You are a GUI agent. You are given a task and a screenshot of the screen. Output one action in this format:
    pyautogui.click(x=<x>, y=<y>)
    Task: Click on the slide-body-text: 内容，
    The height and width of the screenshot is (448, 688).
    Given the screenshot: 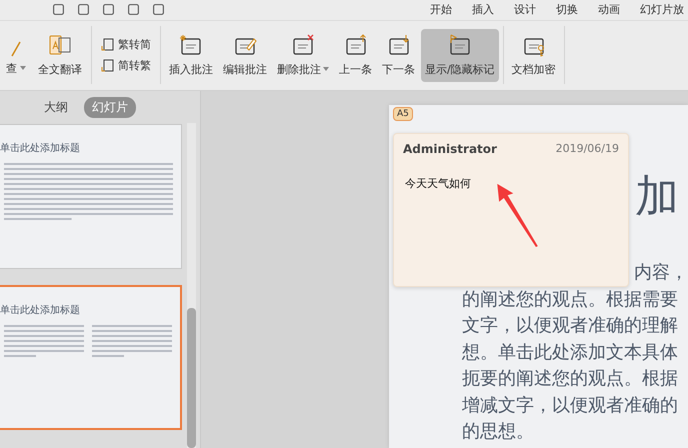 What is the action you would take?
    pyautogui.click(x=660, y=273)
    